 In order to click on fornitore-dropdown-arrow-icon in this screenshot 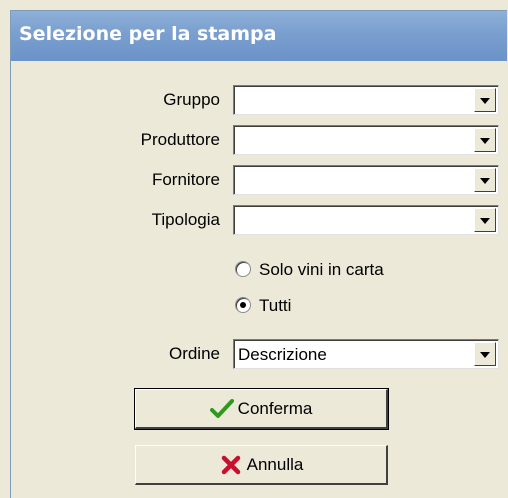, I will do `click(485, 180)`.